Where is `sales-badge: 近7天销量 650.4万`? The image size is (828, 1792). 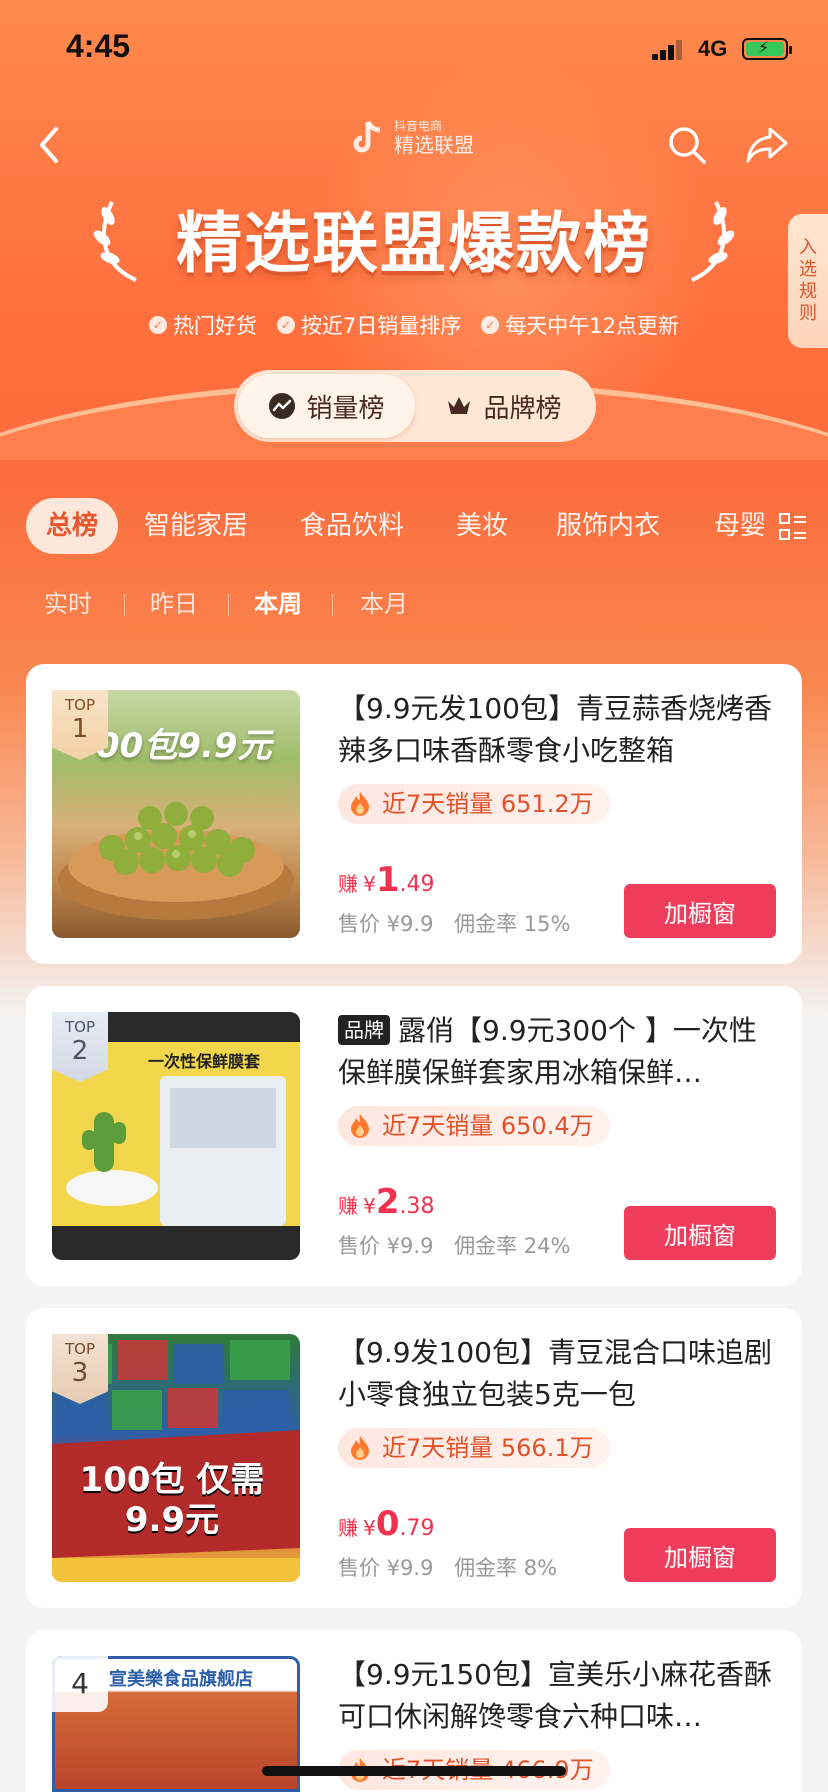
sales-badge: 近7天销量 650.4万 is located at coordinates (474, 1126).